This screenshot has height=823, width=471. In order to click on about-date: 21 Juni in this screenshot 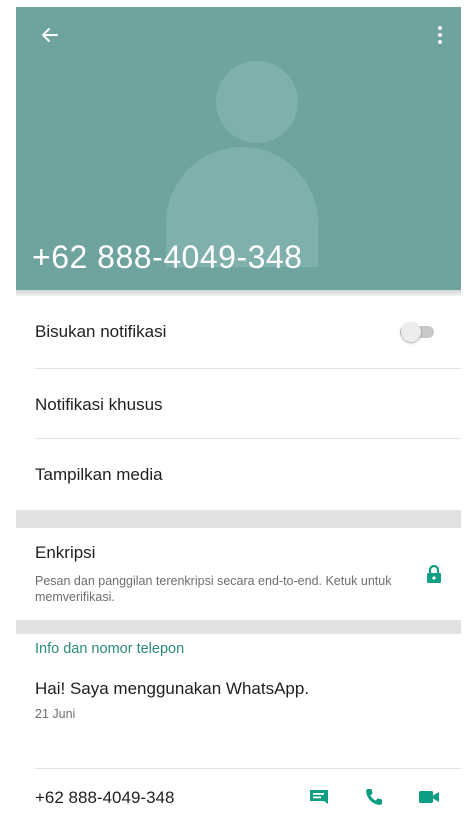, I will do `click(55, 714)`.